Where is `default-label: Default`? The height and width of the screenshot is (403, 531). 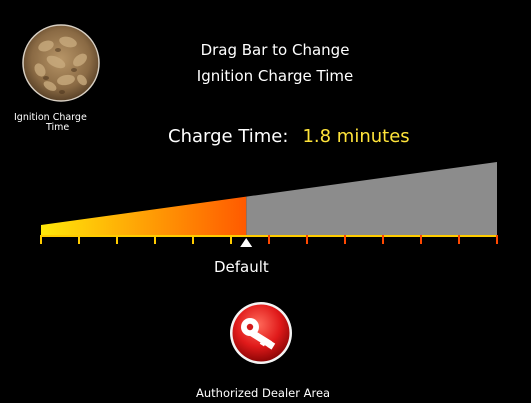
default-label: Default is located at coordinates (241, 267).